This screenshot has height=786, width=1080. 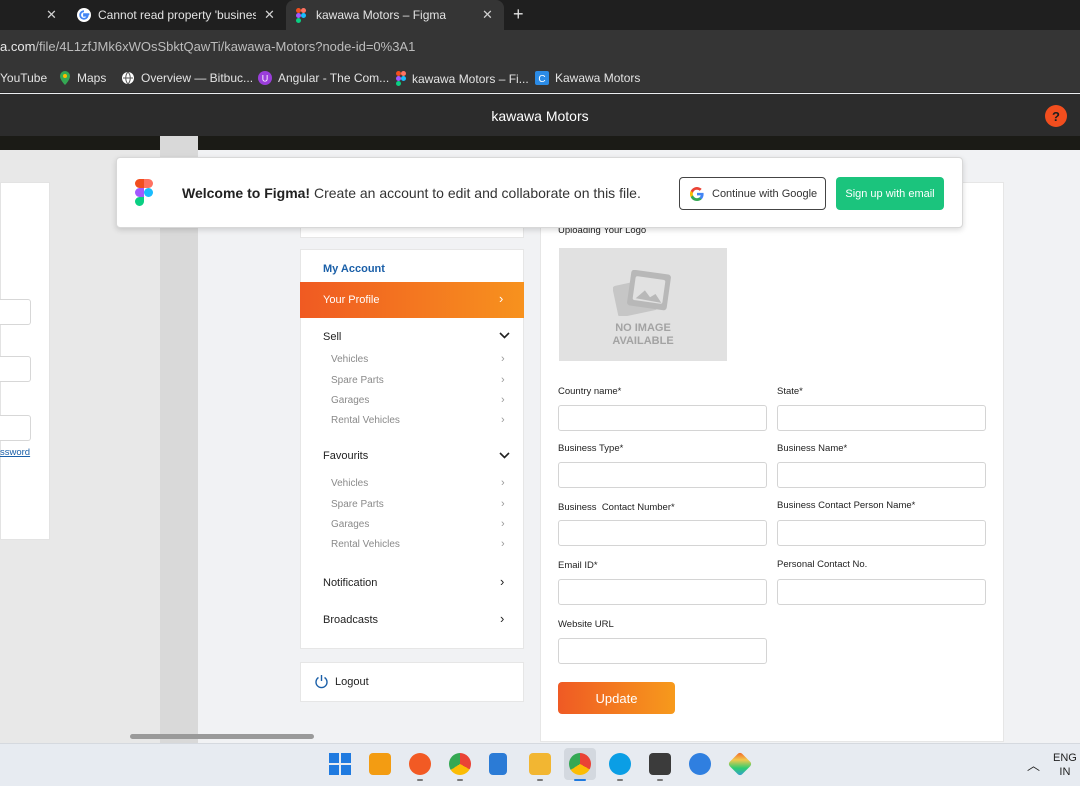 I want to click on svg-text: U, so click(x=265, y=79).